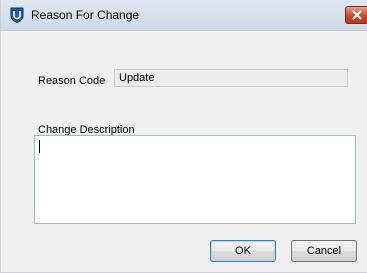 This screenshot has height=273, width=367. What do you see at coordinates (72, 81) in the screenshot?
I see `reason-code-label: Reason Code` at bounding box center [72, 81].